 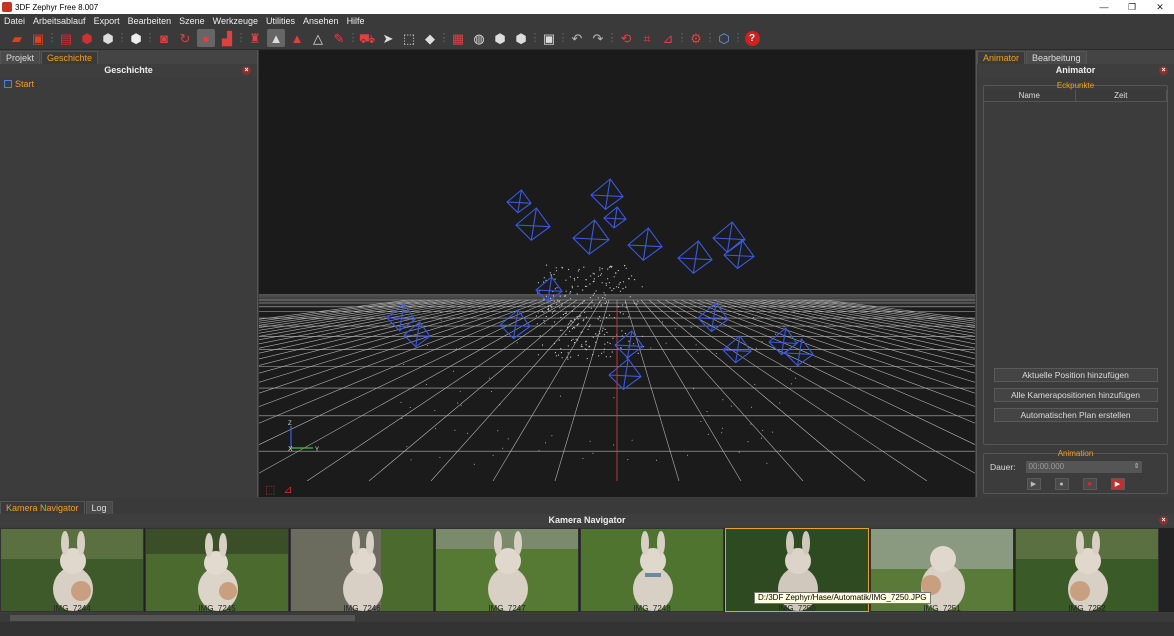 What do you see at coordinates (752, 38) in the screenshot?
I see `help-icon: ?` at bounding box center [752, 38].